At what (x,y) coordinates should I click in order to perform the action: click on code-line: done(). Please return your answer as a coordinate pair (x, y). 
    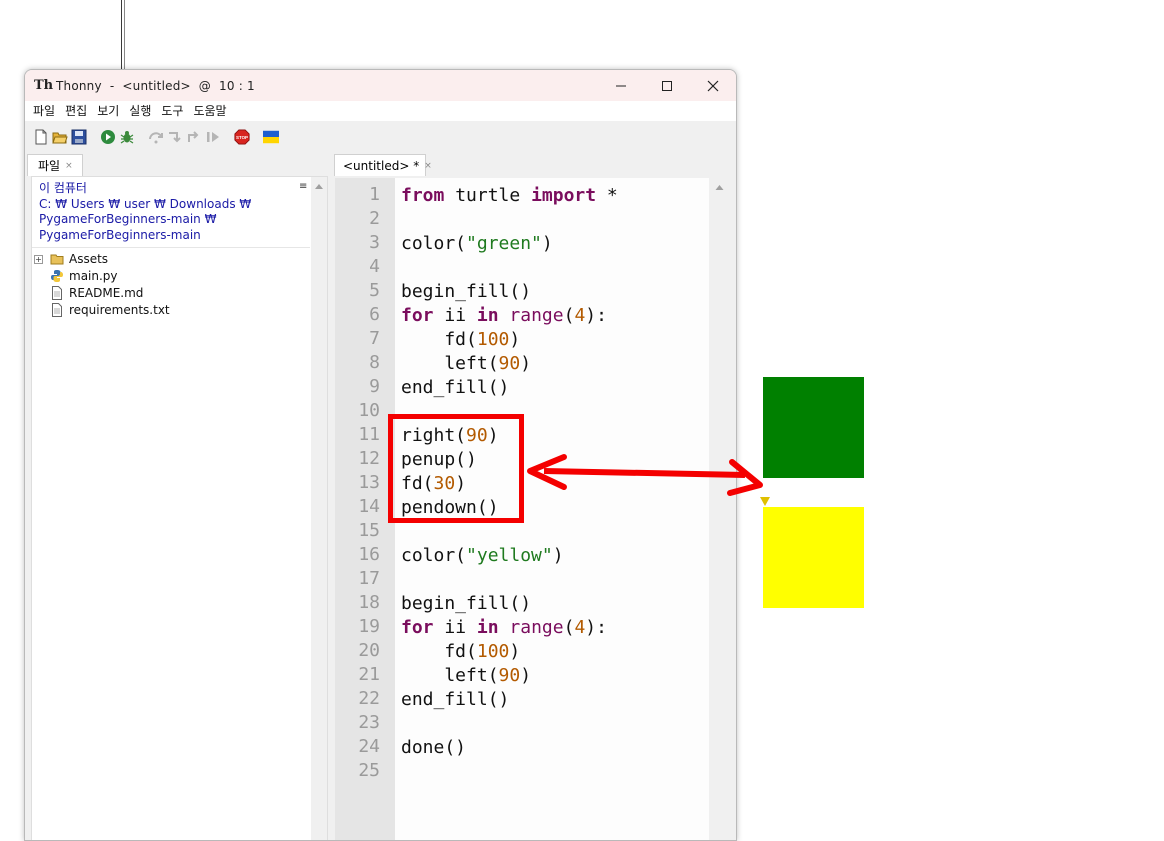
    Looking at the image, I should click on (433, 748).